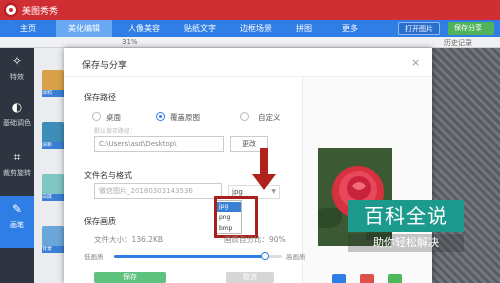 The image size is (500, 283). I want to click on effect-label: 涂鸦, so click(53, 93).